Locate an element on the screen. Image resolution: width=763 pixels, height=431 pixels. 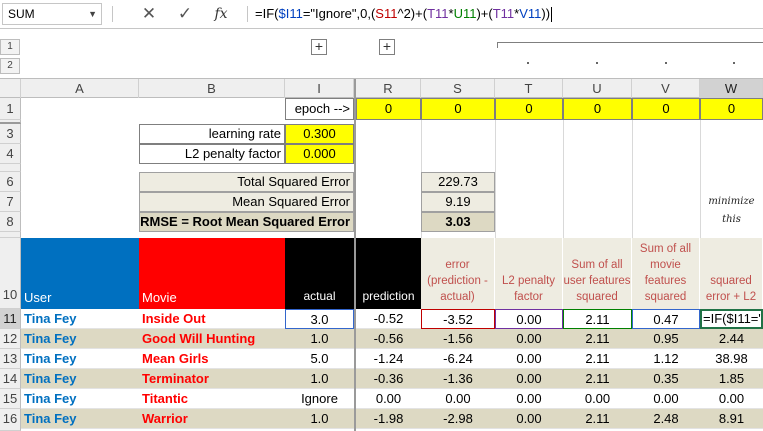
user-column-header: User is located at coordinates (80, 273).